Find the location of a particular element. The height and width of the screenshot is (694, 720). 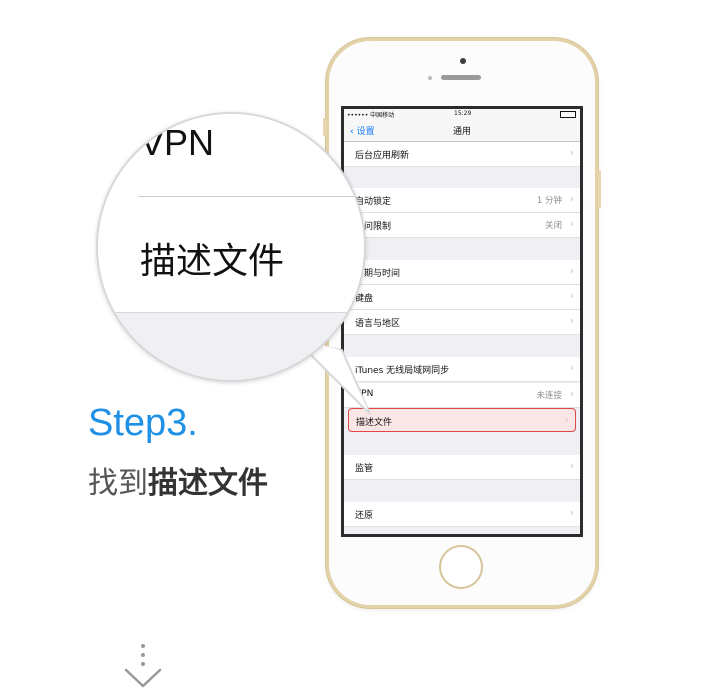

settings-row-supervision: 监管 › is located at coordinates (462, 467).